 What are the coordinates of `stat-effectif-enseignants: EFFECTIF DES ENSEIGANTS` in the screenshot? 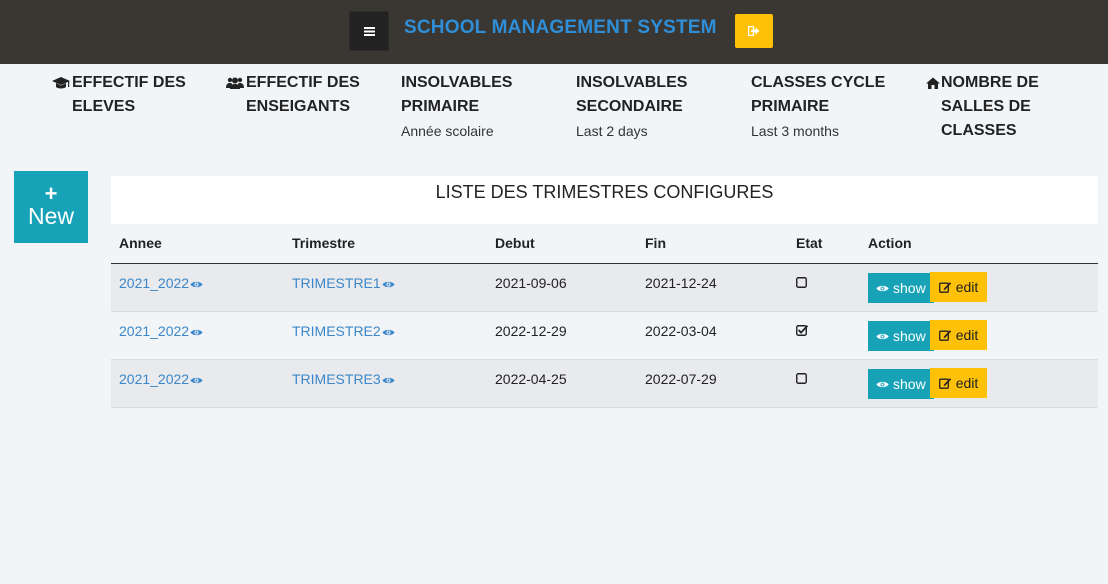 It's located at (293, 95).